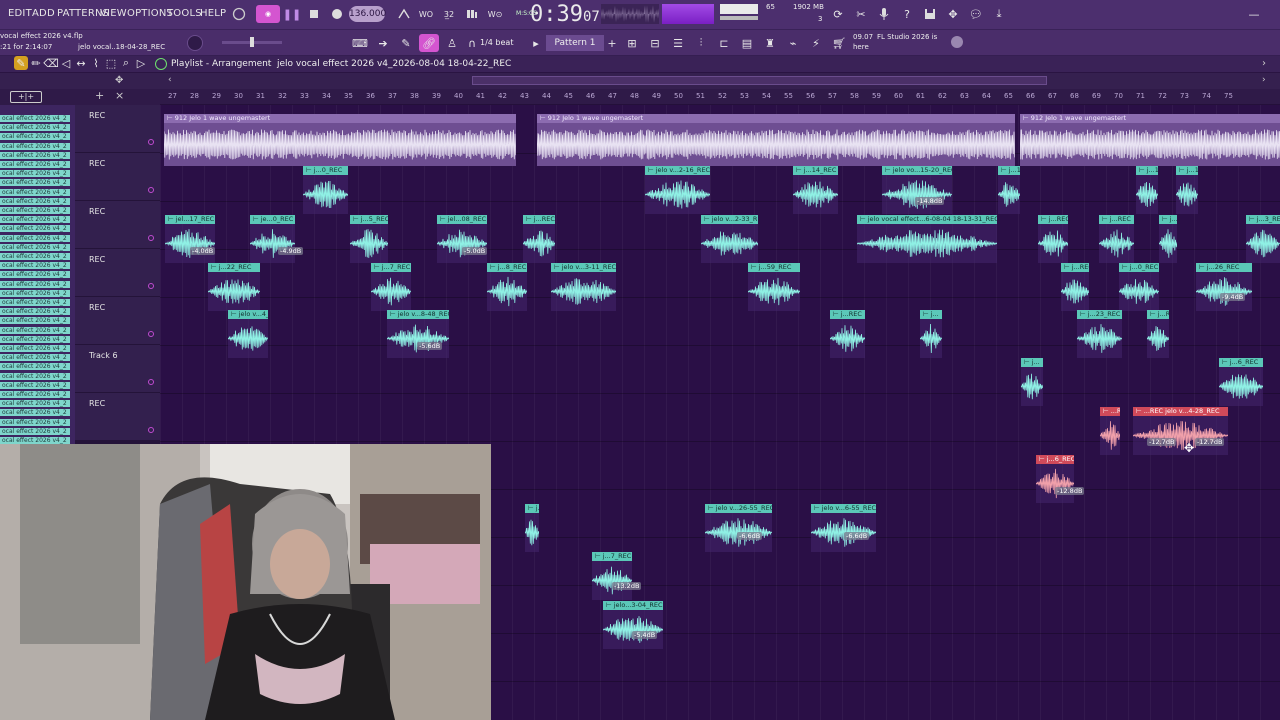 Image resolution: width=1280 pixels, height=720 pixels. What do you see at coordinates (268, 14) in the screenshot?
I see `song-pat-toggle: ◉` at bounding box center [268, 14].